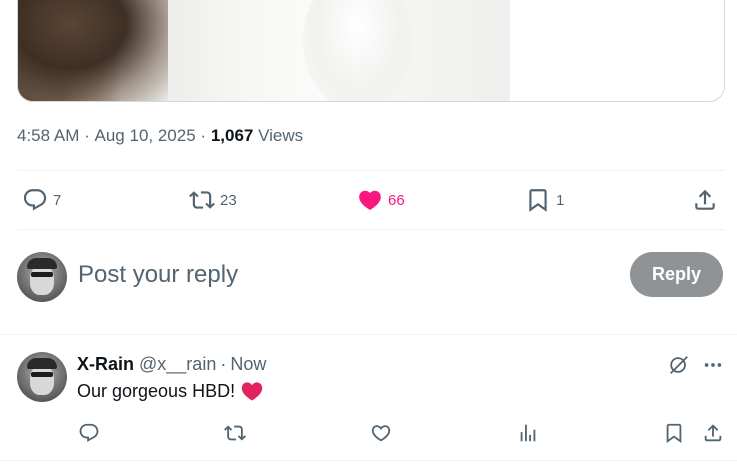  I want to click on reply-action: 7, so click(41, 200).